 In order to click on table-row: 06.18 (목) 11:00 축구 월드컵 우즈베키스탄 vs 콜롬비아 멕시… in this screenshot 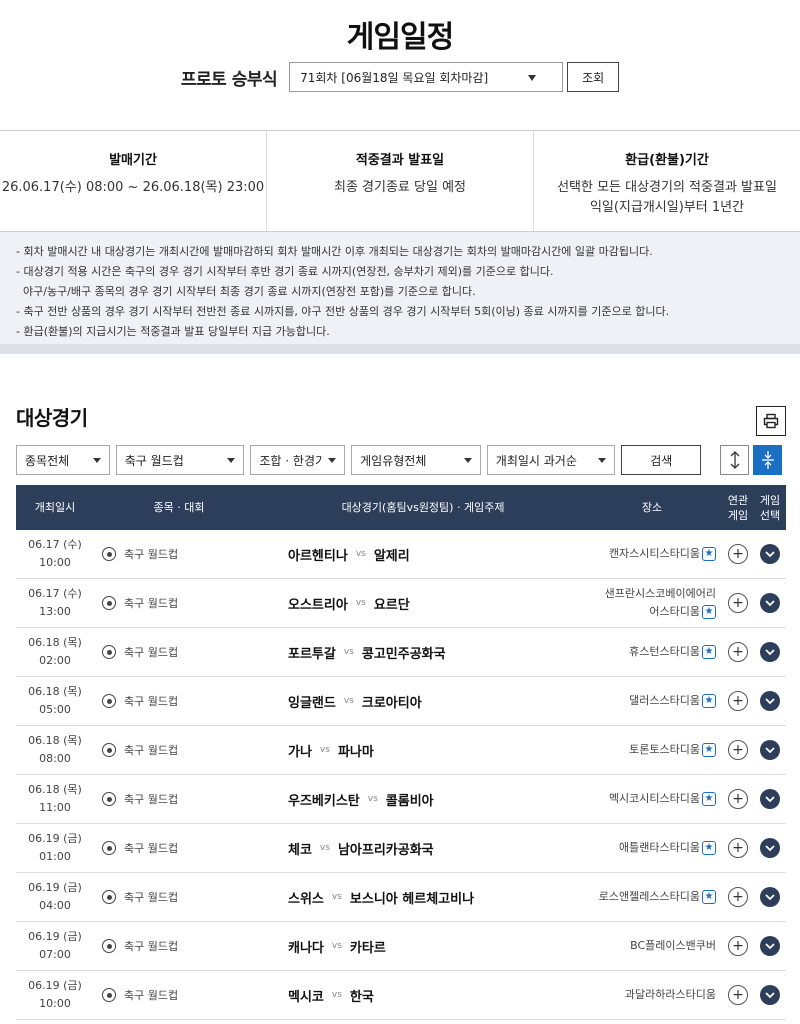, I will do `click(401, 799)`.